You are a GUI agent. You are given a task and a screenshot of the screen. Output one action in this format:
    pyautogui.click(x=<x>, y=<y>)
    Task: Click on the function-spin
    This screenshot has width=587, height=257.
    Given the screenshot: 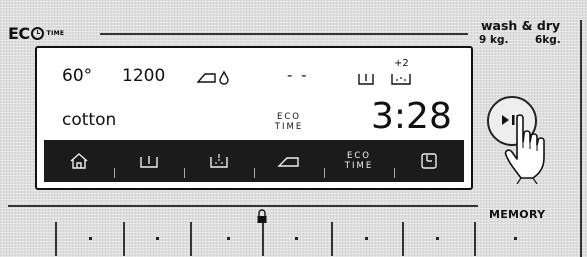 What is the action you would take?
    pyautogui.click(x=149, y=161)
    